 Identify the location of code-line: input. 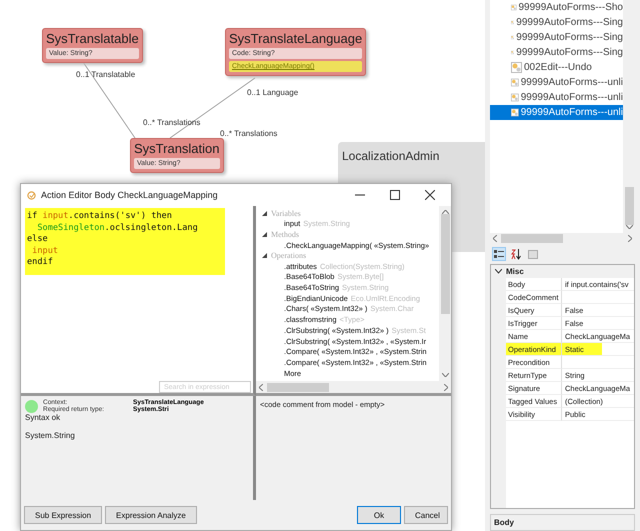
(45, 251).